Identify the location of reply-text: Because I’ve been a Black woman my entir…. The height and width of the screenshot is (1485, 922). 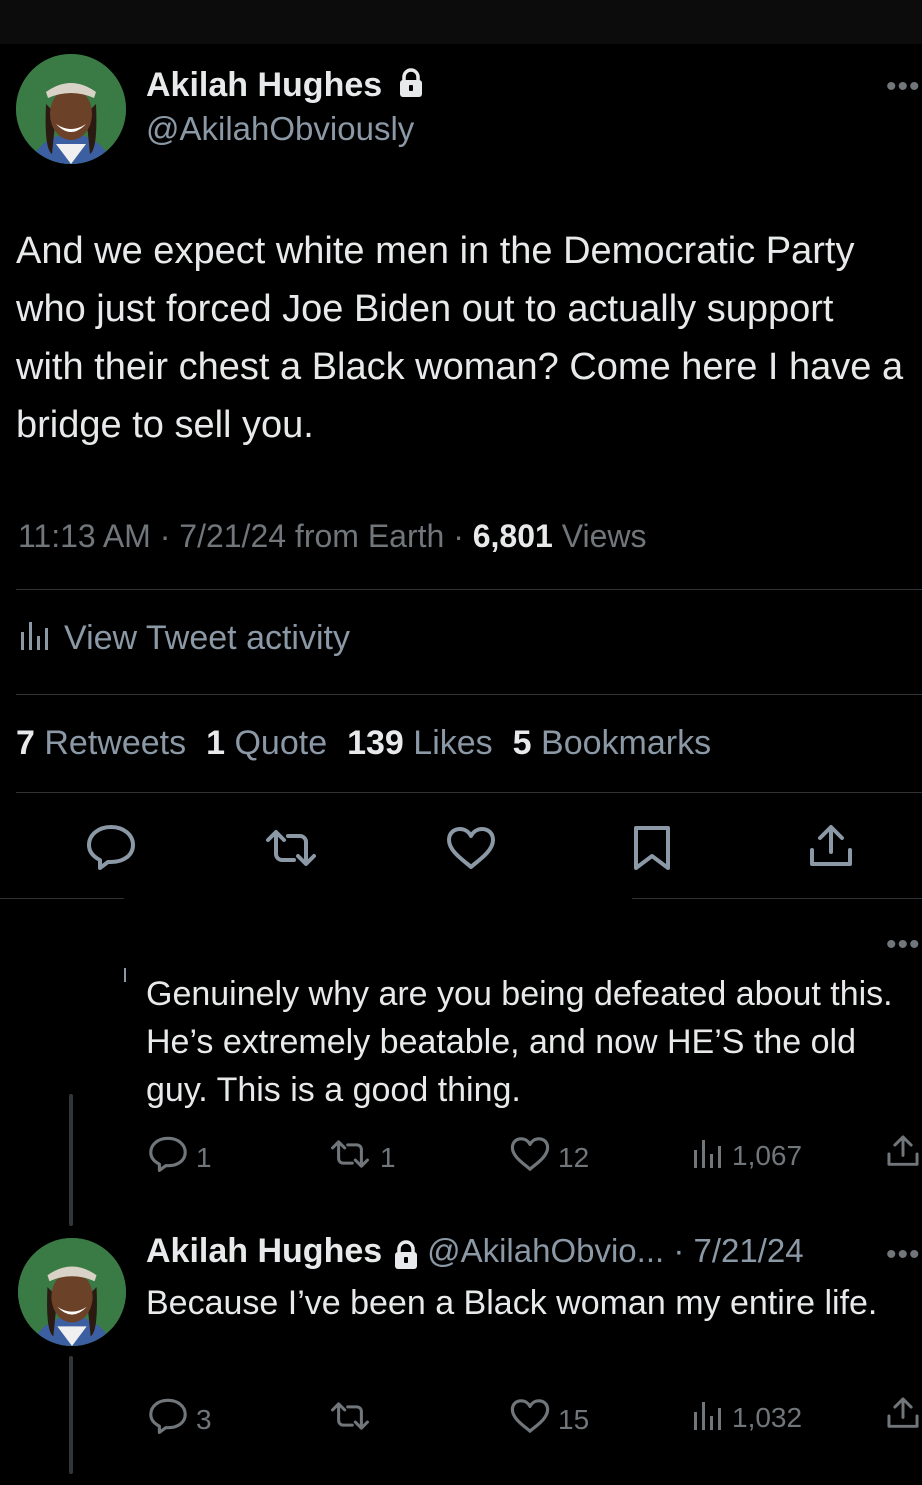
(512, 1303).